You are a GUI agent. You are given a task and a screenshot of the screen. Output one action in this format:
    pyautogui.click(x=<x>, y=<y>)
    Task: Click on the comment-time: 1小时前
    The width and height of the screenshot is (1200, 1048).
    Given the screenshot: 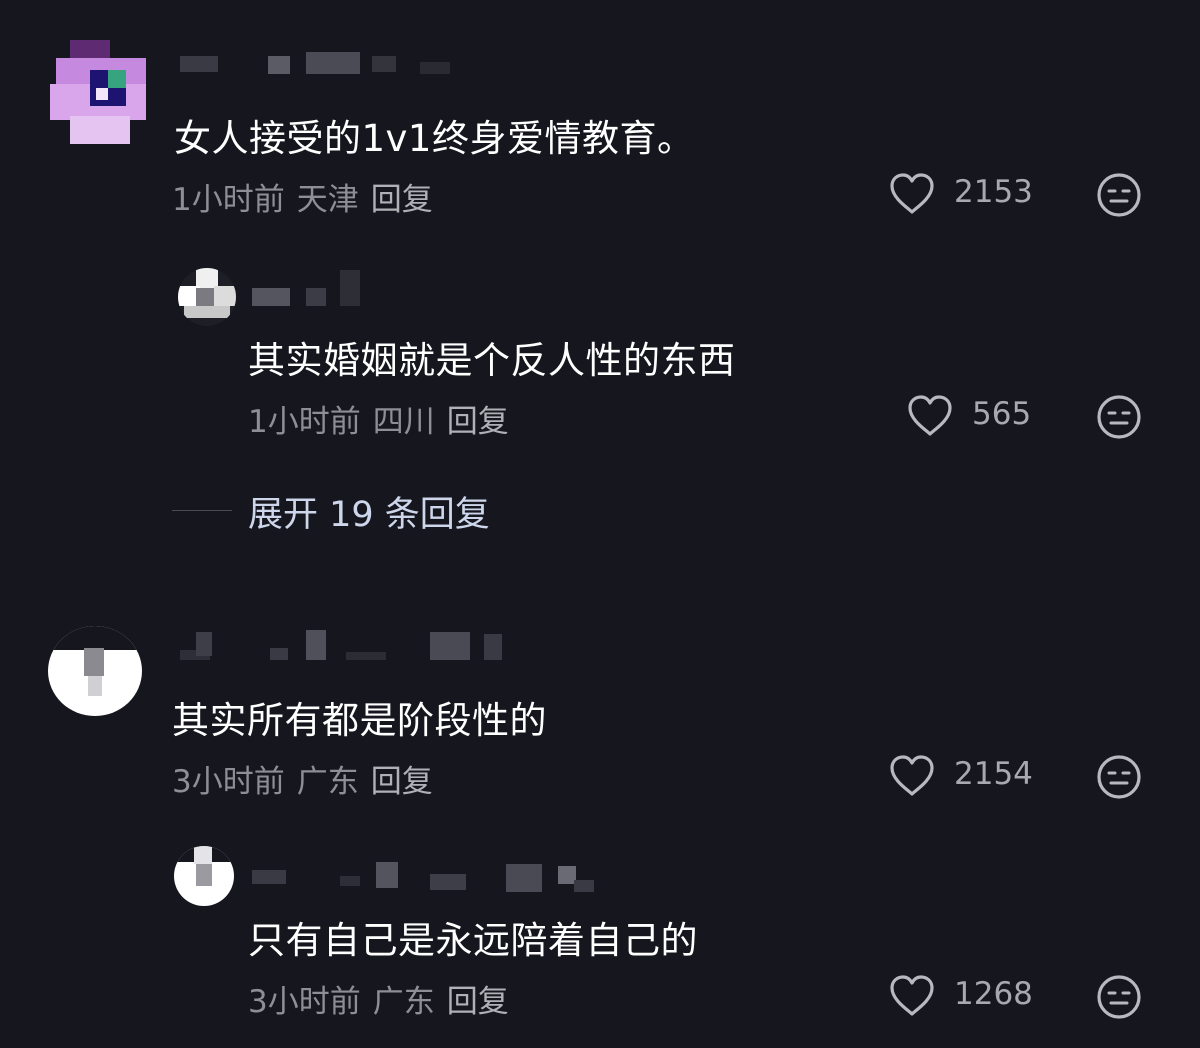 What is the action you would take?
    pyautogui.click(x=228, y=200)
    